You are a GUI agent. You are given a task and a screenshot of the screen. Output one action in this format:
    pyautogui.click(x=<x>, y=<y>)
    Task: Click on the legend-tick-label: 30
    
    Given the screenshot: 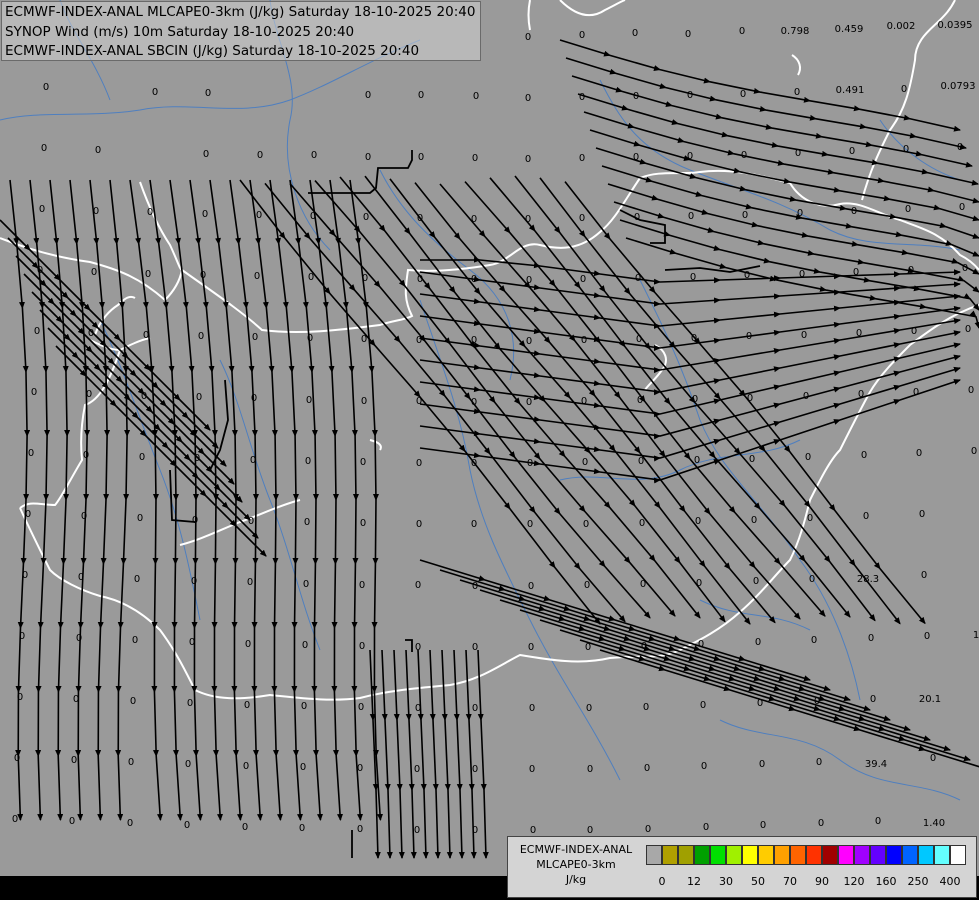 What is the action you would take?
    pyautogui.click(x=726, y=881)
    